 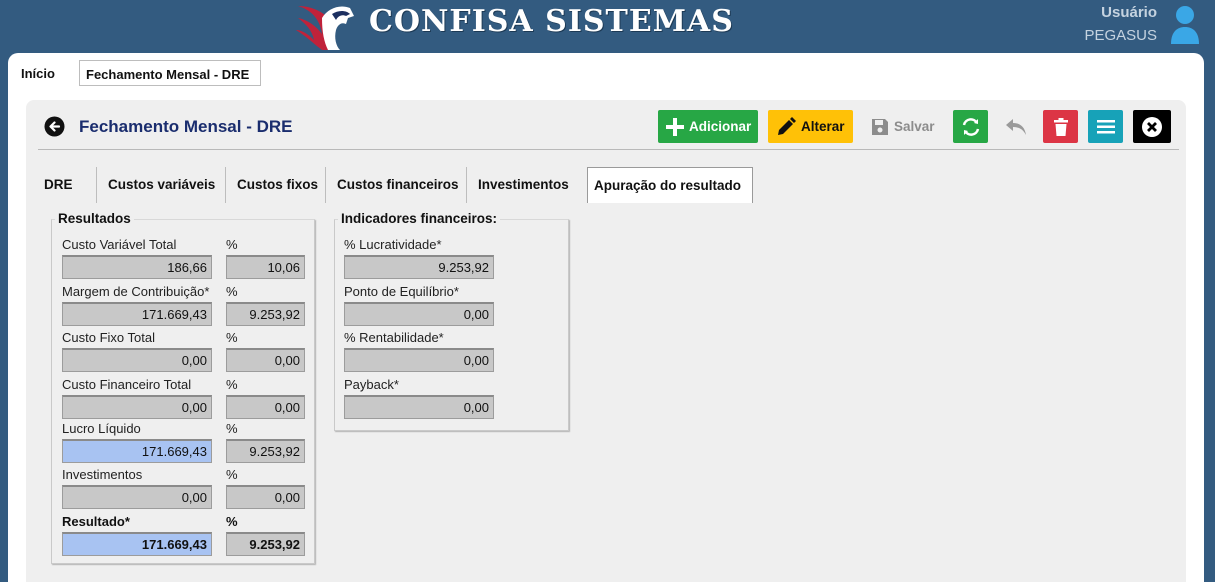 I want to click on field-resultado-percent: 9.253,92, so click(x=265, y=544).